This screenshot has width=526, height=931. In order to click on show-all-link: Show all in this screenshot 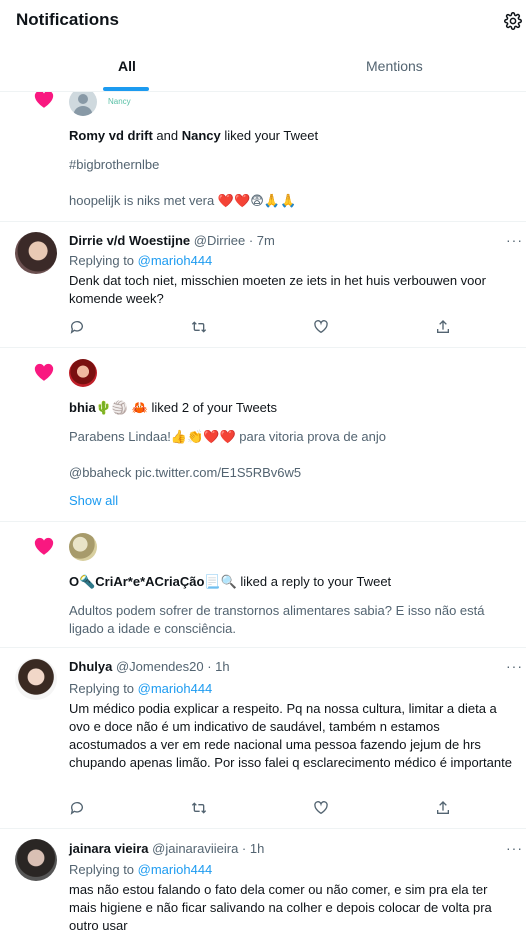, I will do `click(93, 501)`.